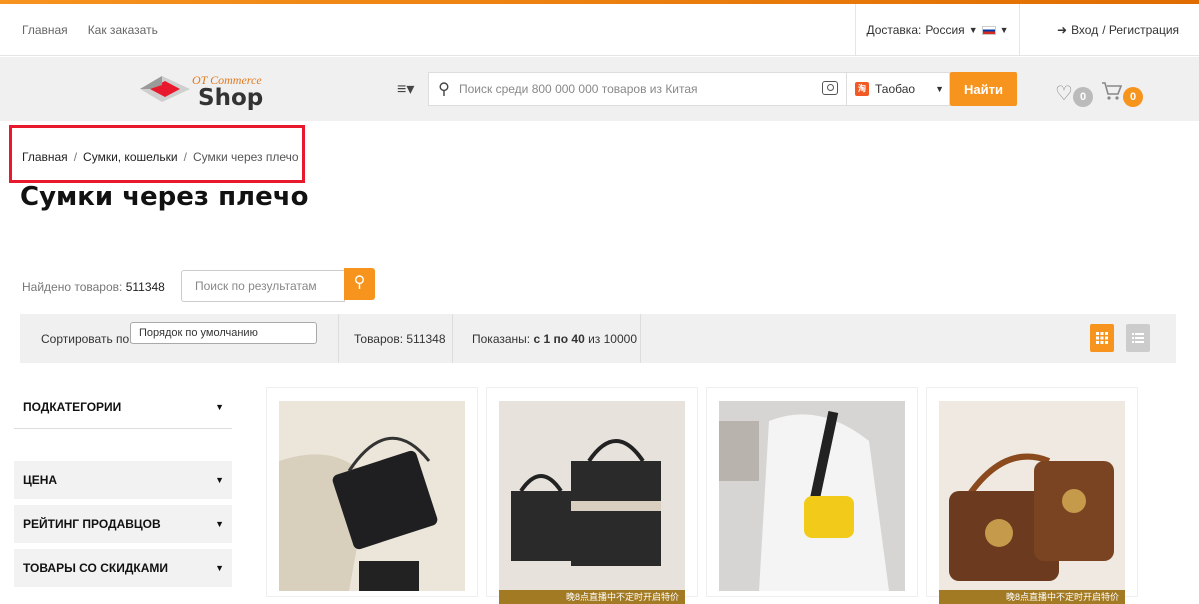  I want to click on grid-icon, so click(1102, 338).